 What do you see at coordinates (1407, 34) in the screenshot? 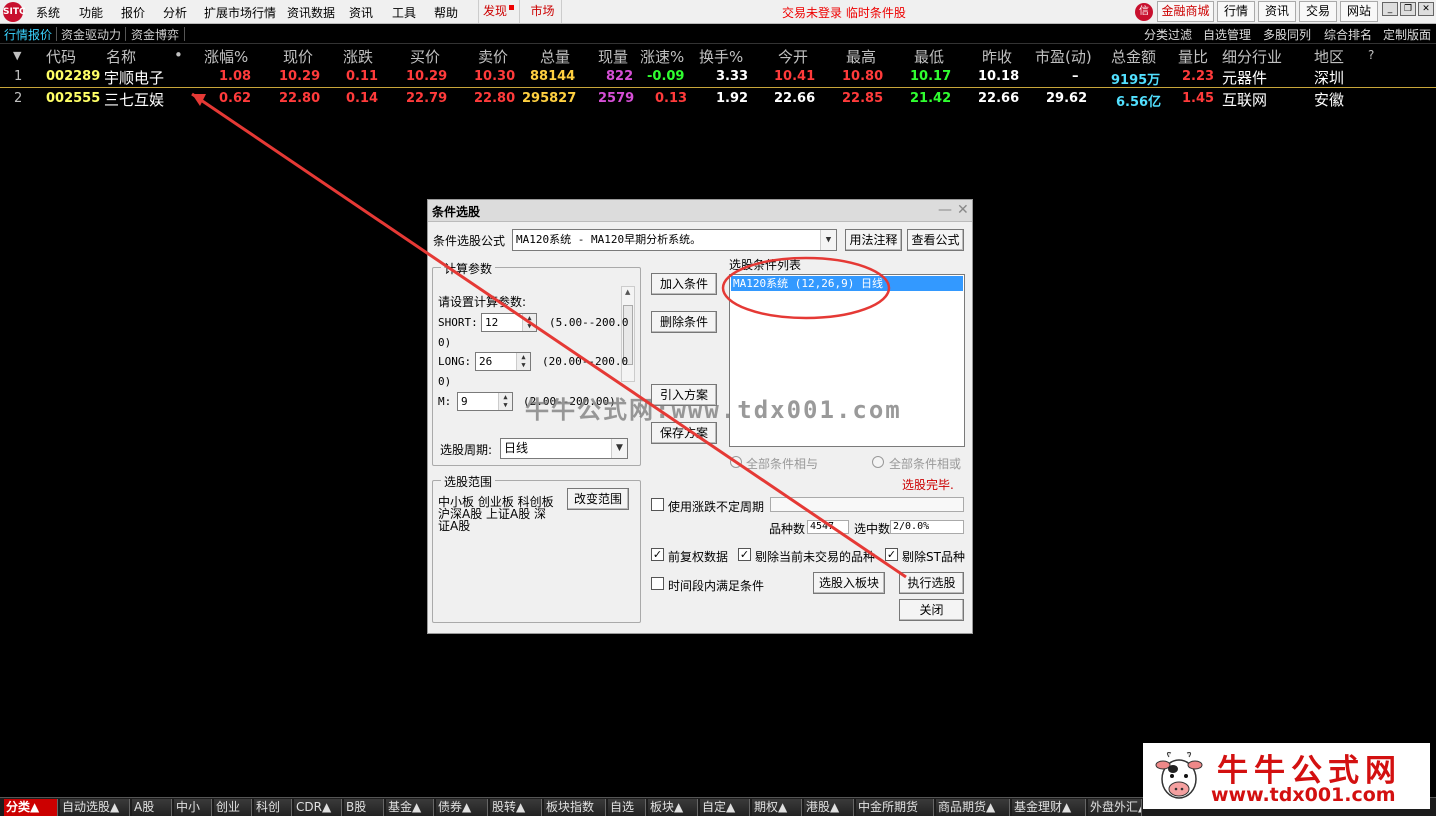
I see `custom-layout-button: 定制版面` at bounding box center [1407, 34].